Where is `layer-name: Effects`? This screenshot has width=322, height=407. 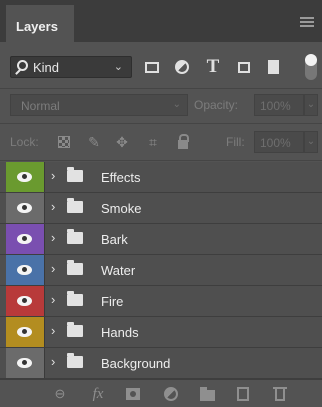 layer-name: Effects is located at coordinates (121, 177).